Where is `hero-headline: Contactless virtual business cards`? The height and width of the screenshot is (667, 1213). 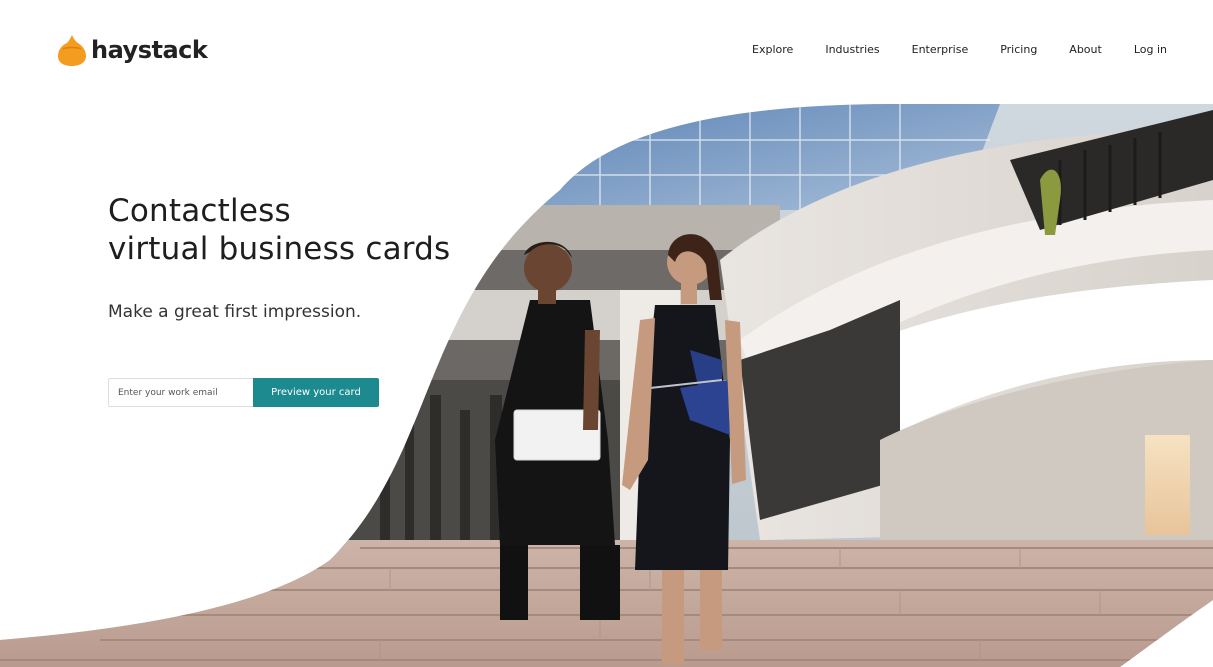
hero-headline: Contactless virtual business cards is located at coordinates (279, 230).